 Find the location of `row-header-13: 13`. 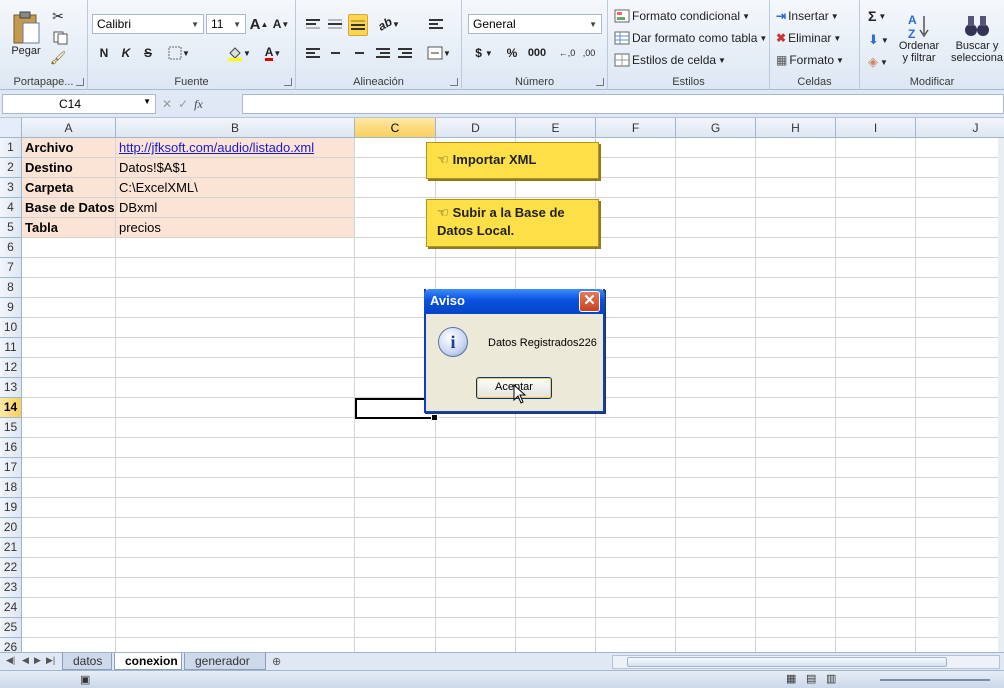

row-header-13: 13 is located at coordinates (11, 388).